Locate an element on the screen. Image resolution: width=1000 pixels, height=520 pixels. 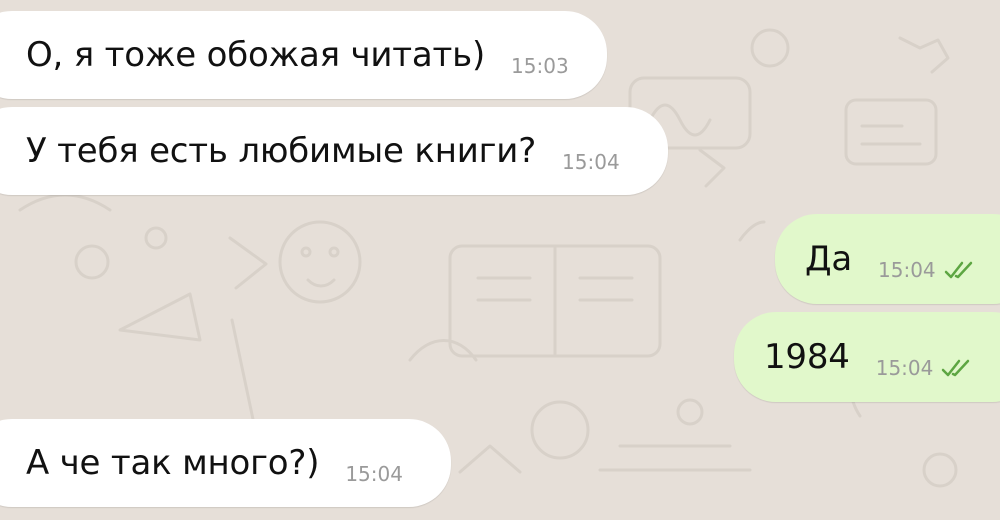
message-time: 15:03 is located at coordinates (540, 66).